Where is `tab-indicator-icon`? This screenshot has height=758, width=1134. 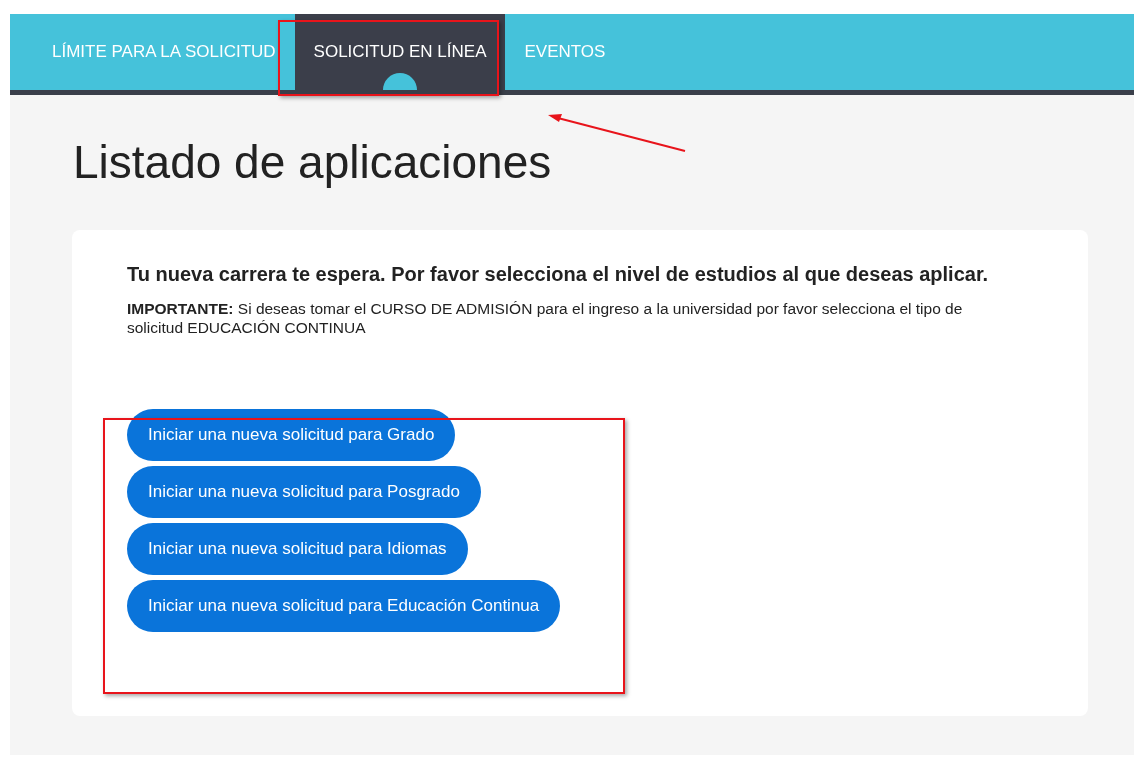
tab-indicator-icon is located at coordinates (400, 81).